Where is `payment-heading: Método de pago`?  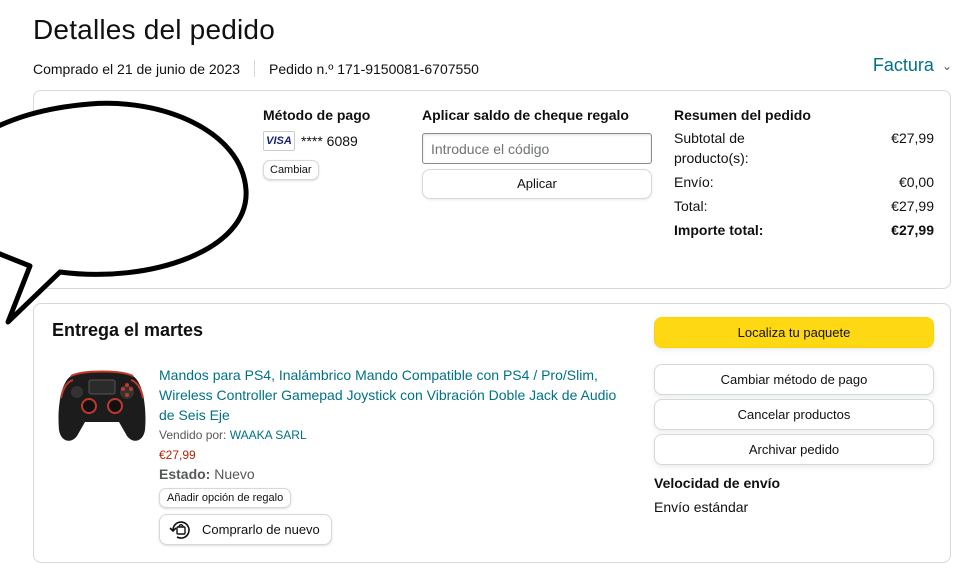
payment-heading: Método de pago is located at coordinates (317, 115).